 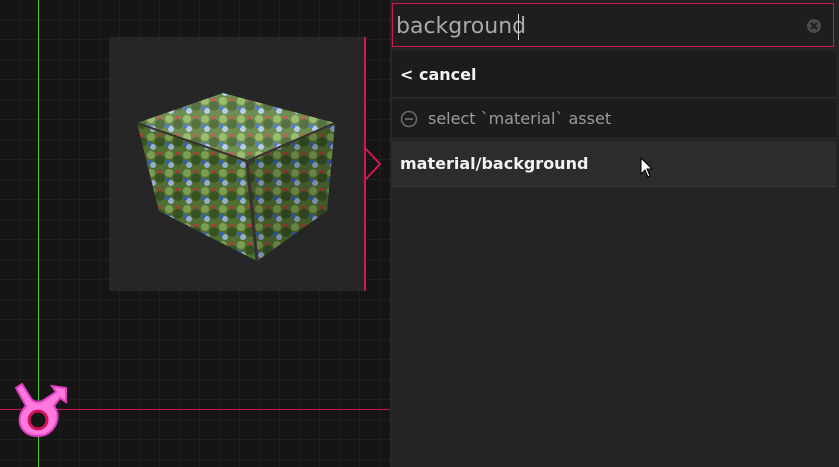 I want to click on search-box, so click(x=613, y=25).